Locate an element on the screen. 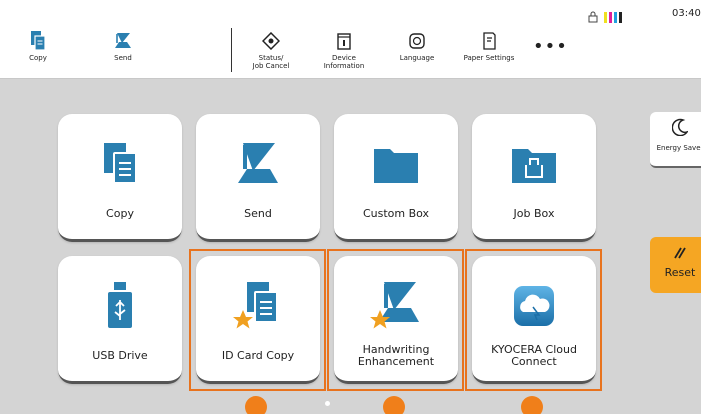  status-indicators is located at coordinates (605, 17).